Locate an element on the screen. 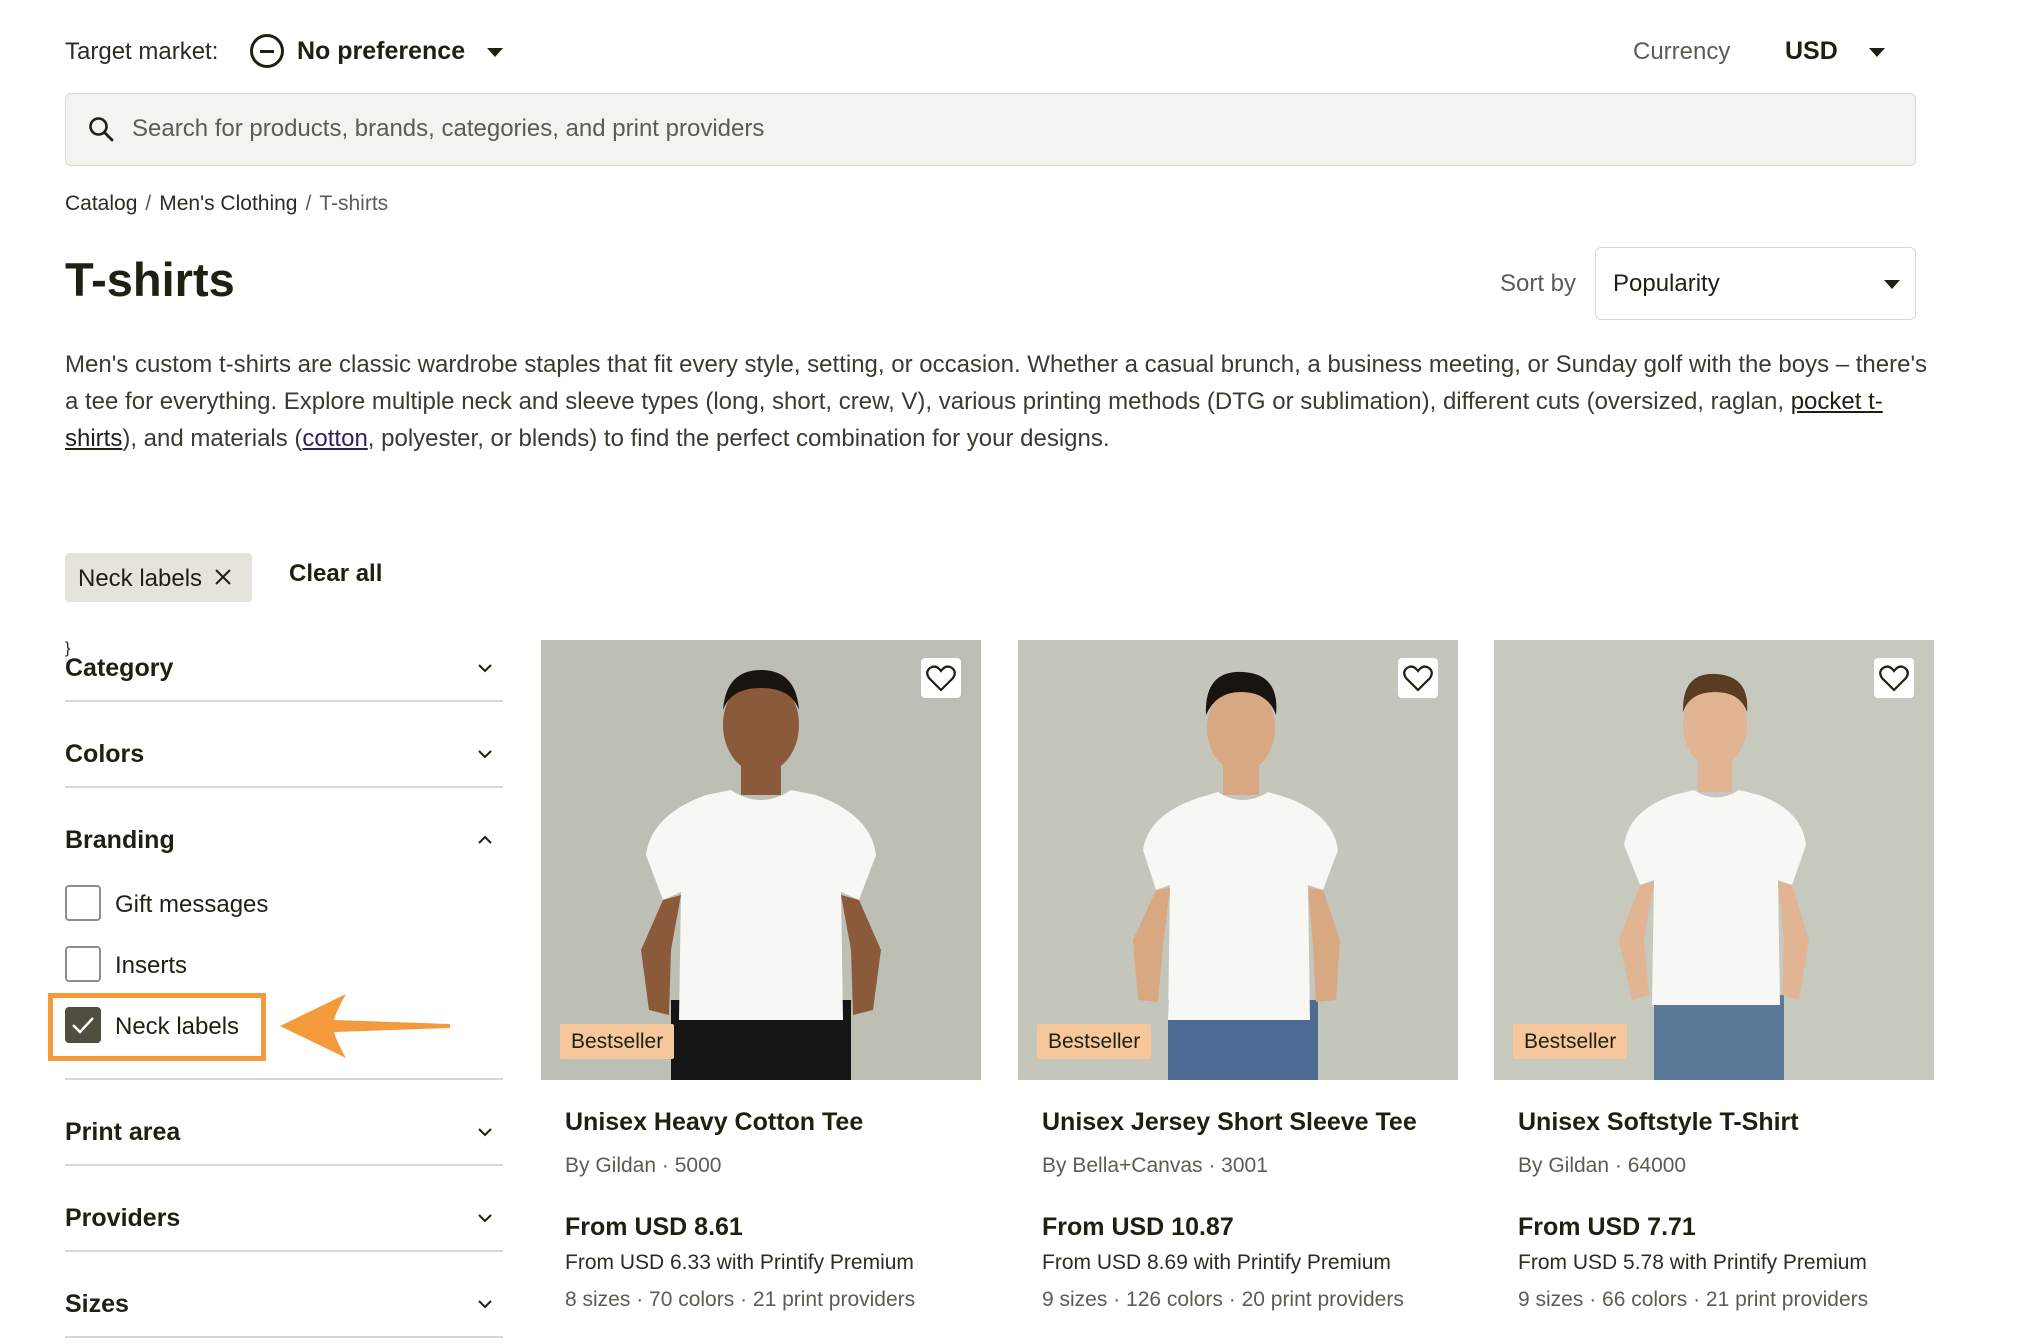  filter-title: Providers is located at coordinates (123, 1218).